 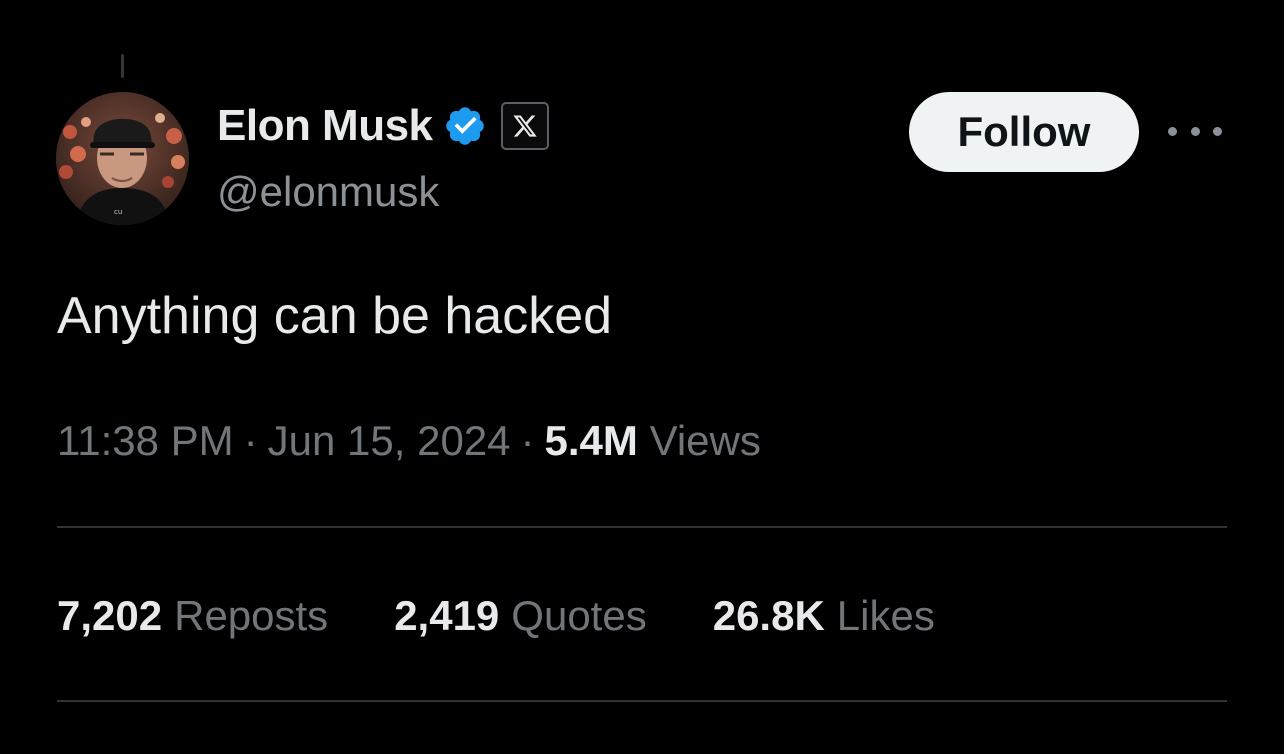 I want to click on likes-count: 26.8K, so click(x=768, y=615).